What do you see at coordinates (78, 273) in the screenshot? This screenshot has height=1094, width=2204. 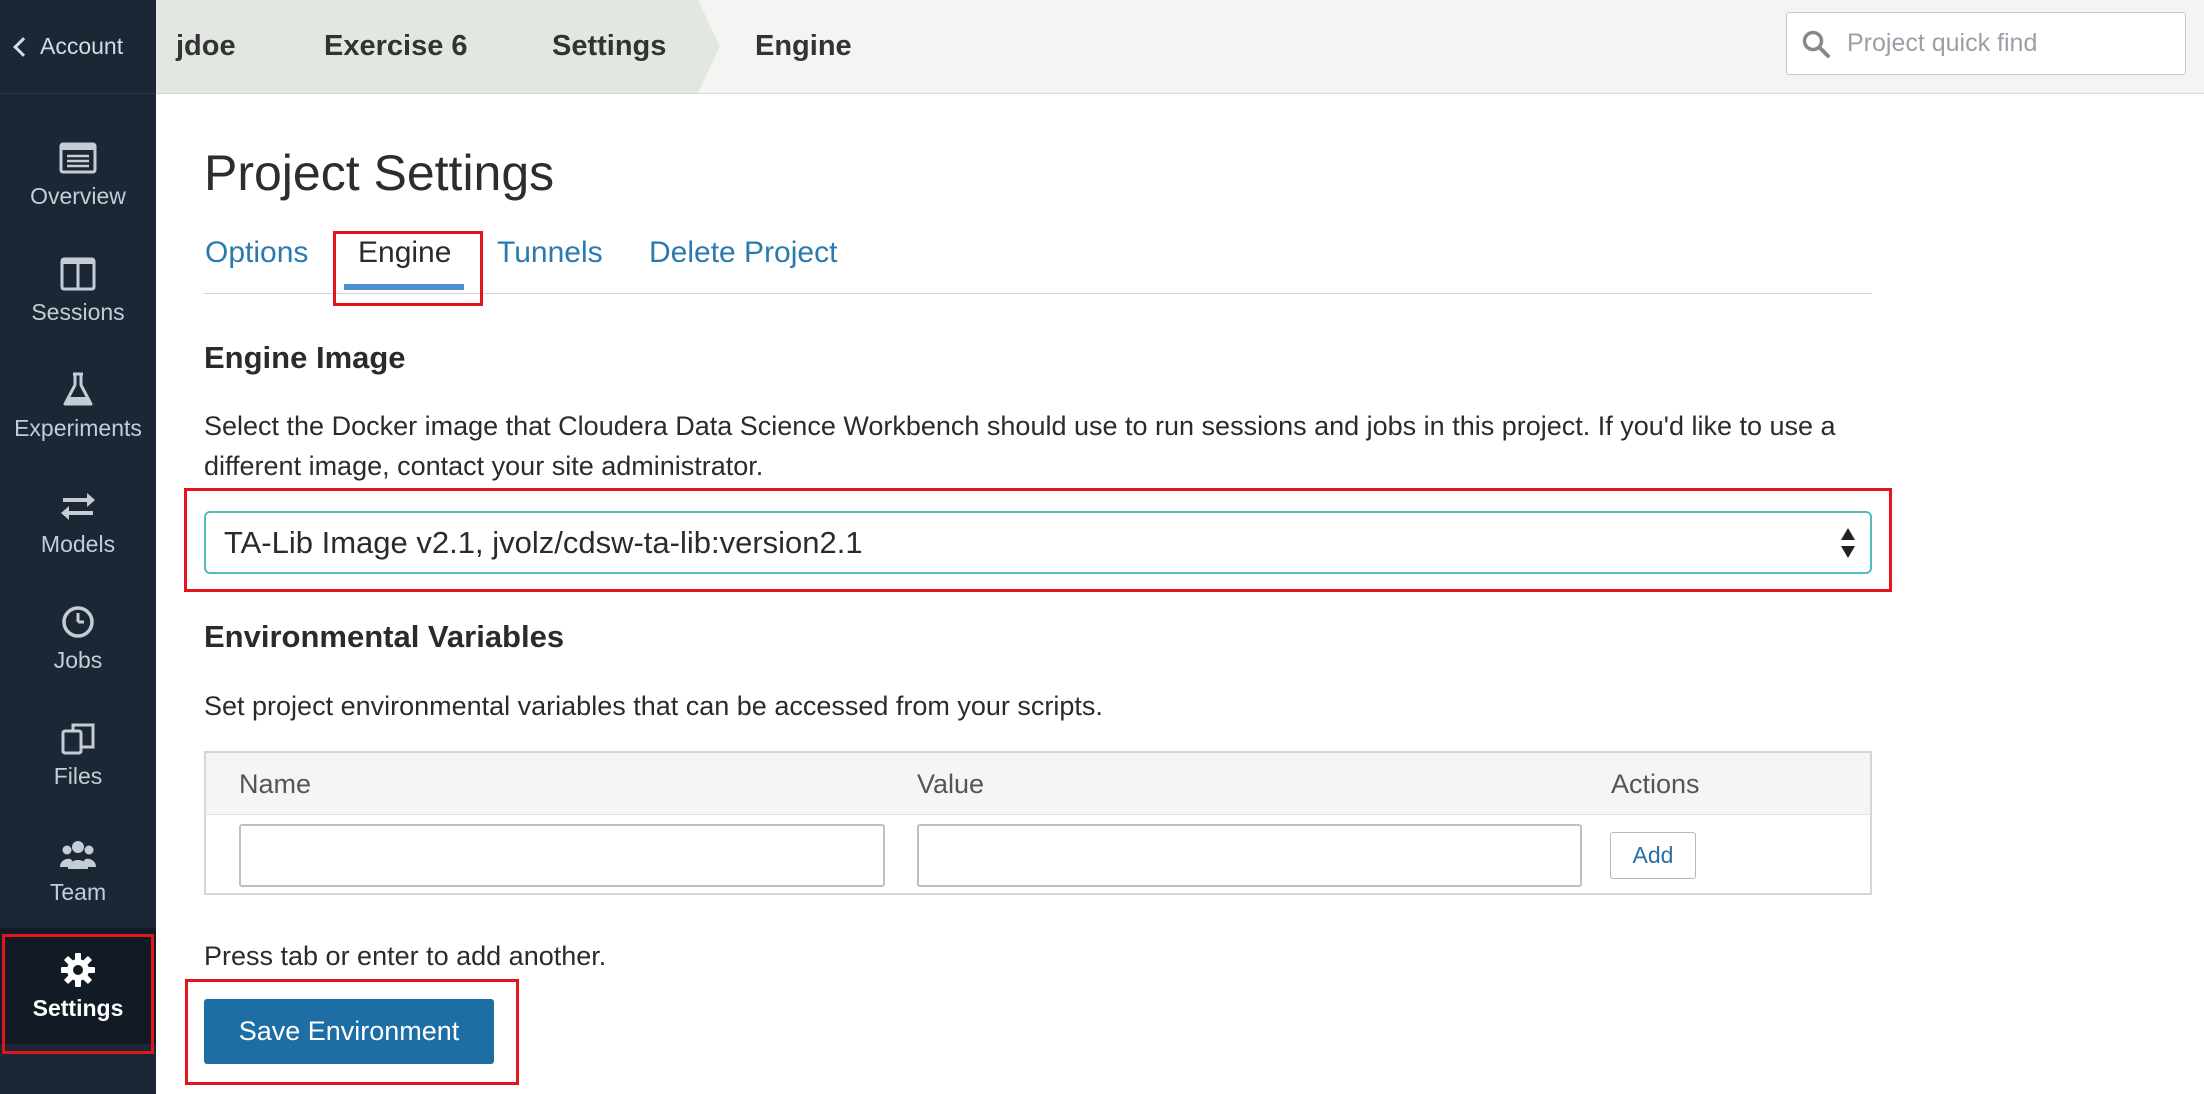 I see `sessions-panel-icon` at bounding box center [78, 273].